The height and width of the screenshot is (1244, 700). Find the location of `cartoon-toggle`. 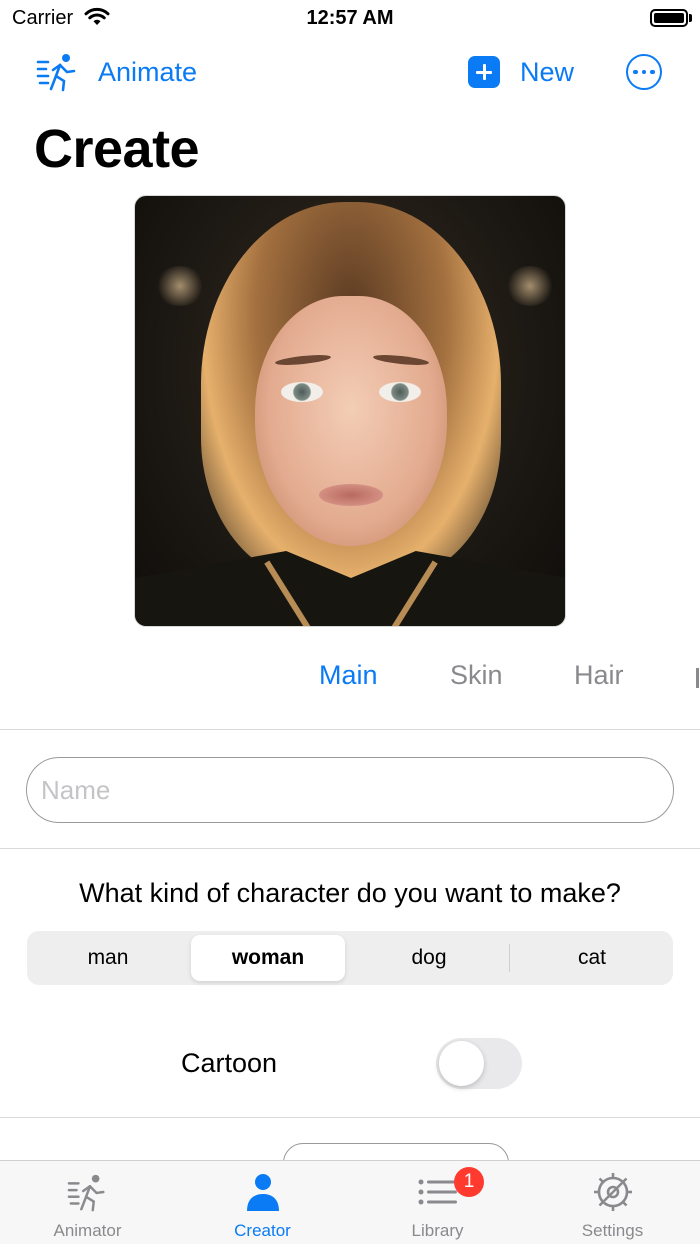

cartoon-toggle is located at coordinates (479, 1063).